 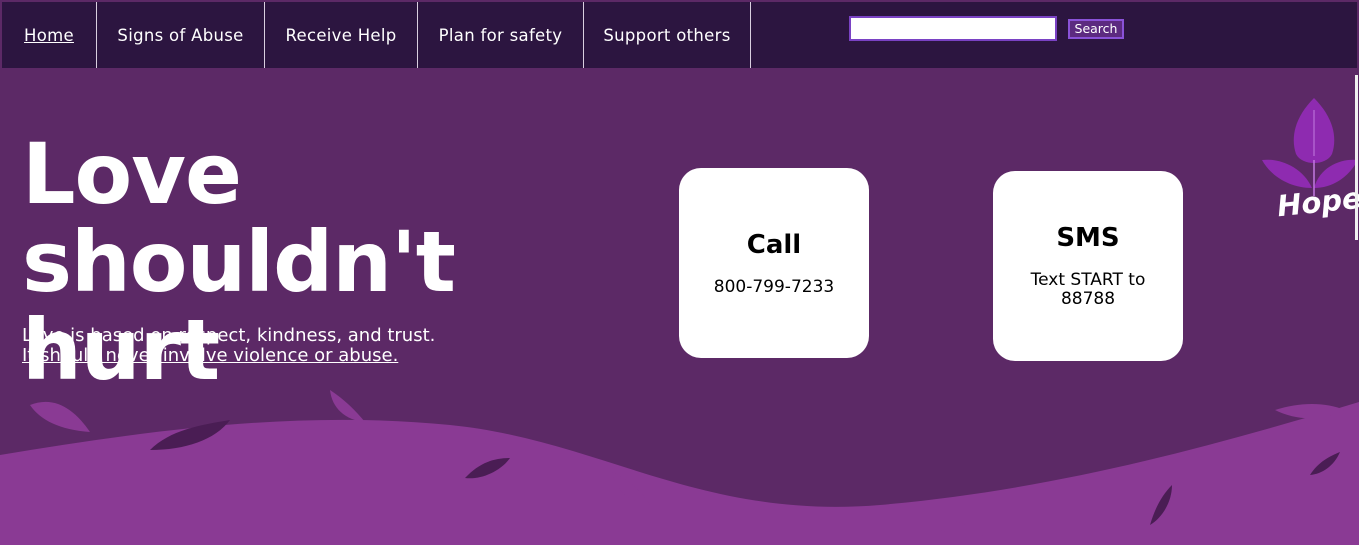 I want to click on sms-card: SMS Text START to 88788, so click(x=1088, y=266).